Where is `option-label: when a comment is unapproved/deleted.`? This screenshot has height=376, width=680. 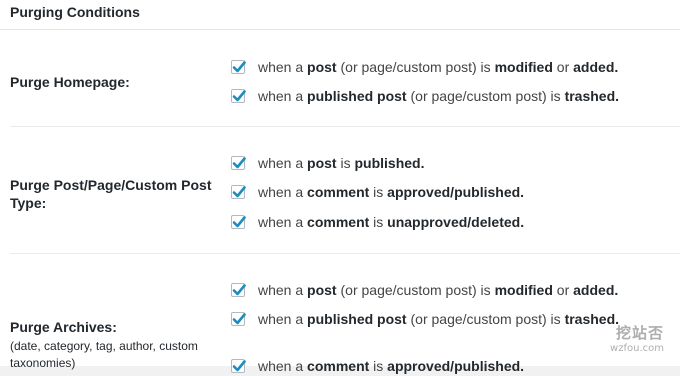
option-label: when a comment is unapproved/deleted. is located at coordinates (391, 222).